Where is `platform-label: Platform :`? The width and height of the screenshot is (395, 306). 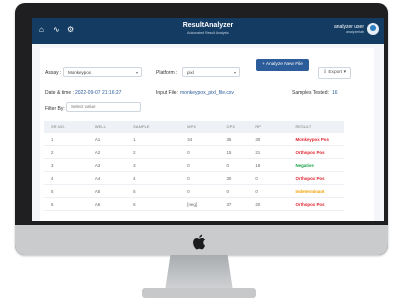 platform-label: Platform : is located at coordinates (167, 73).